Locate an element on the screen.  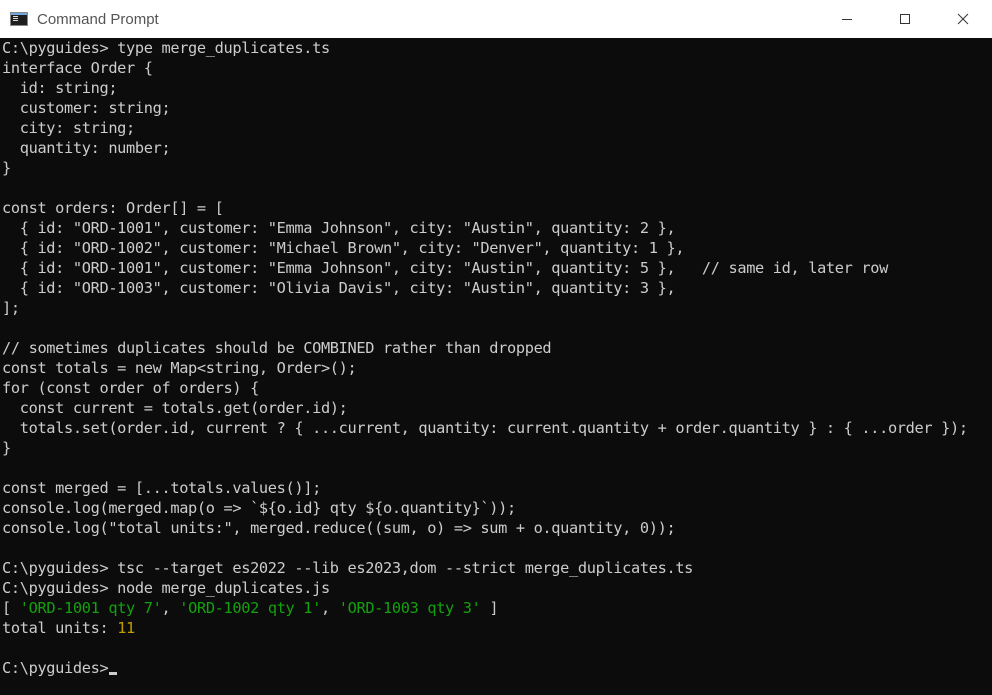
command-prompt-icon is located at coordinates (19, 19).